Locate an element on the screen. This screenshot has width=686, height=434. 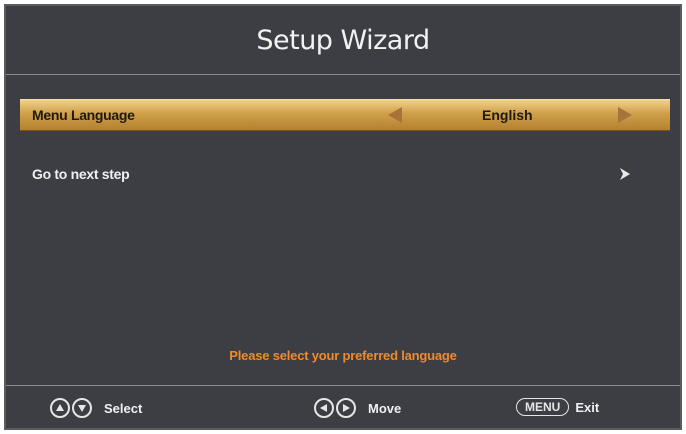
right-icon is located at coordinates (346, 408).